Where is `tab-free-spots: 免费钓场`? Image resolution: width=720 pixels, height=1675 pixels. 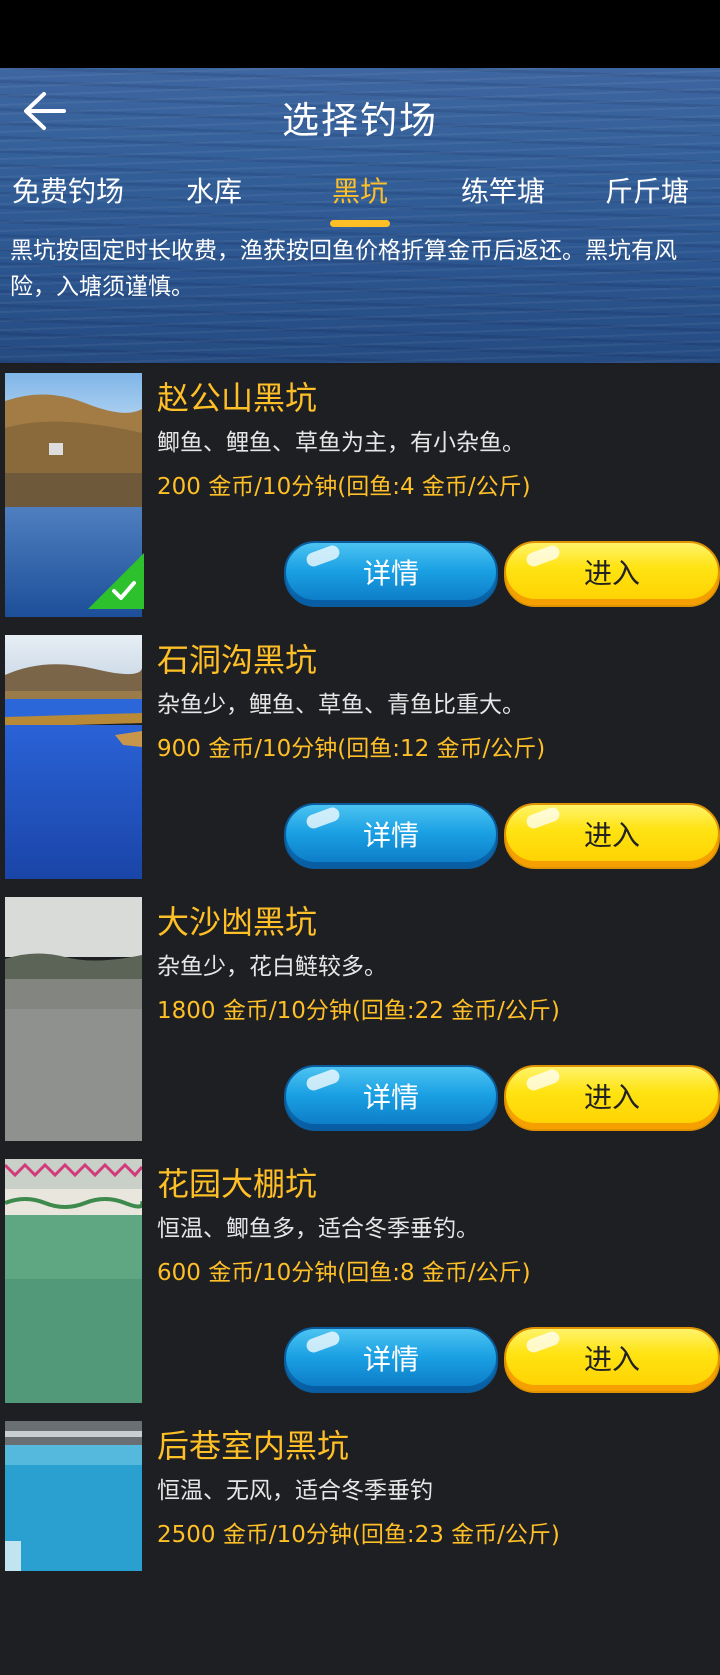
tab-free-spots: 免费钓场 is located at coordinates (68, 190).